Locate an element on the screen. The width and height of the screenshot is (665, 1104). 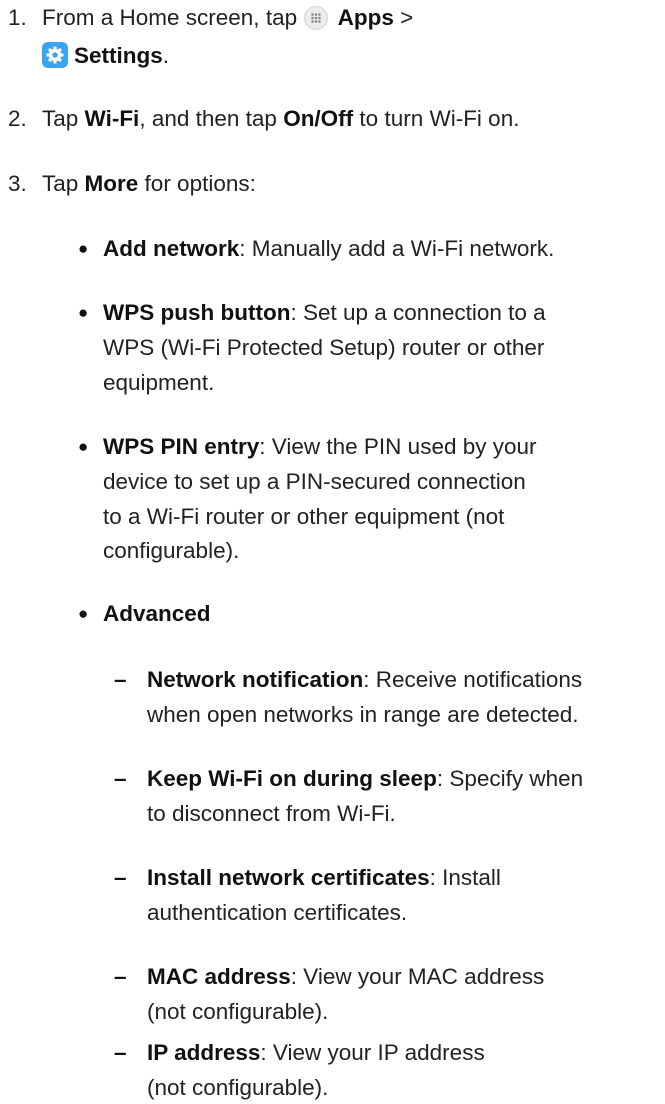
advanced-text: to disconnect from Wi-Fi. is located at coordinates (271, 813).